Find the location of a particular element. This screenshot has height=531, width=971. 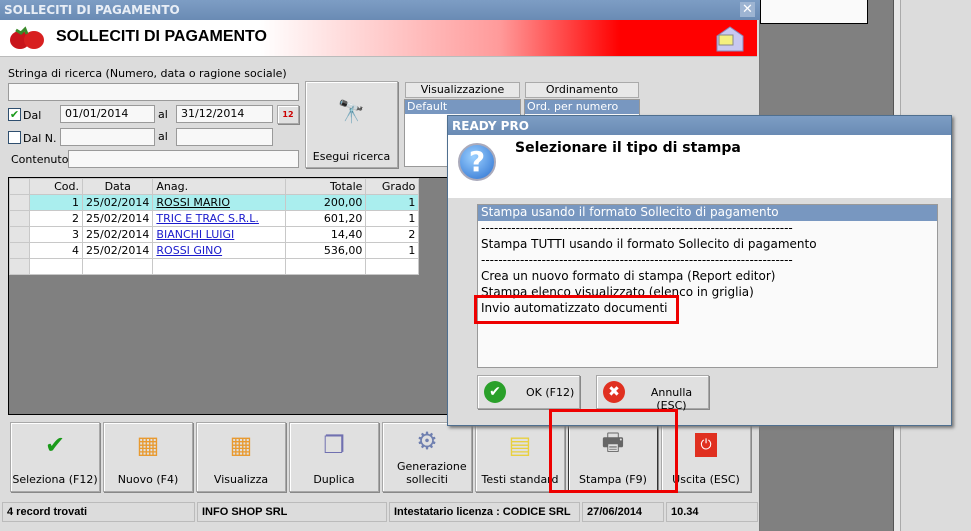

duplicate-icon: ❐ is located at coordinates (334, 445).